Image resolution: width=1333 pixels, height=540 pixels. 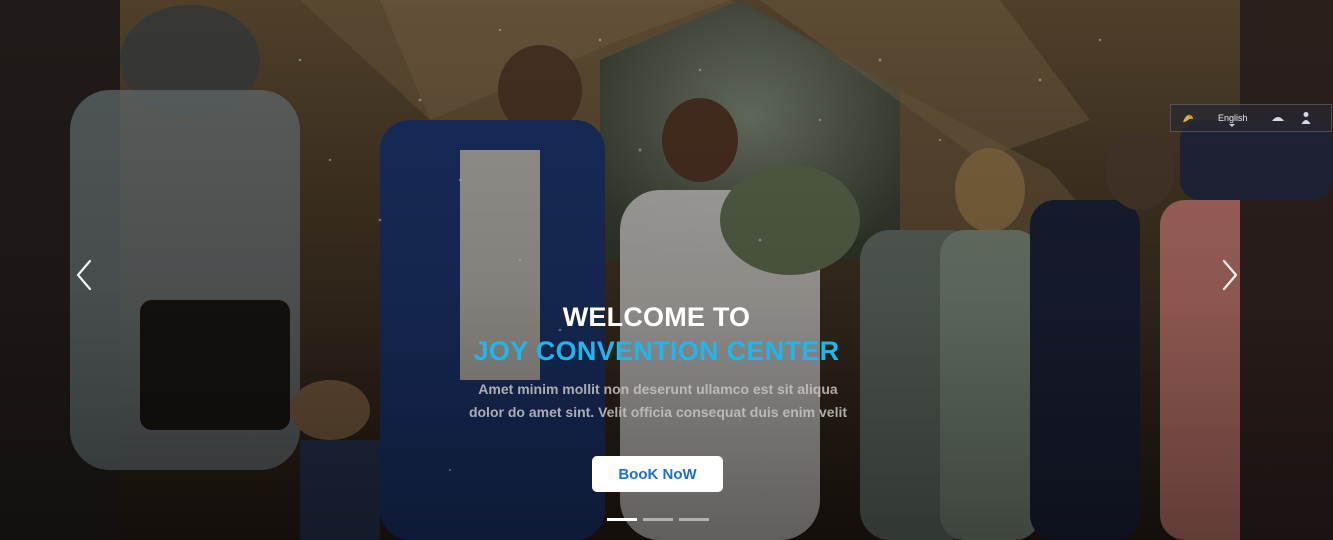 I want to click on carousel-indicators, so click(x=658, y=520).